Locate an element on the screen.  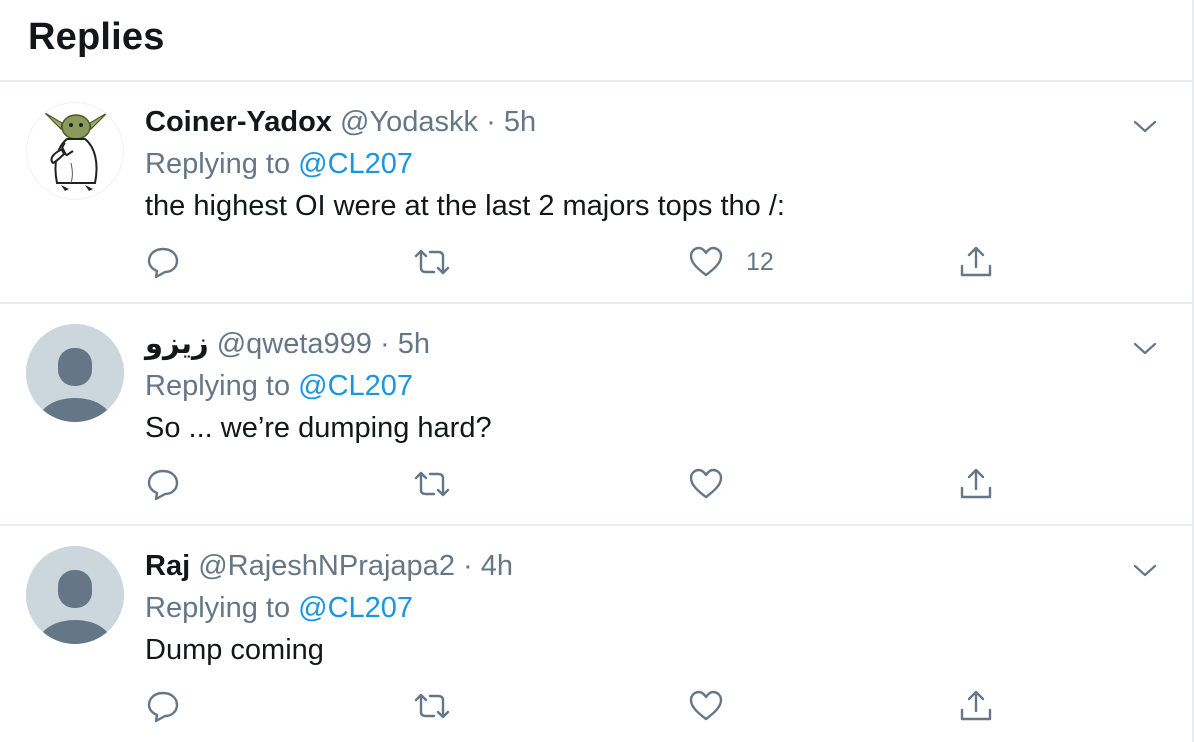
tweet-header: Coiner-Yadox @Yodaskk · 5h is located at coordinates (340, 122).